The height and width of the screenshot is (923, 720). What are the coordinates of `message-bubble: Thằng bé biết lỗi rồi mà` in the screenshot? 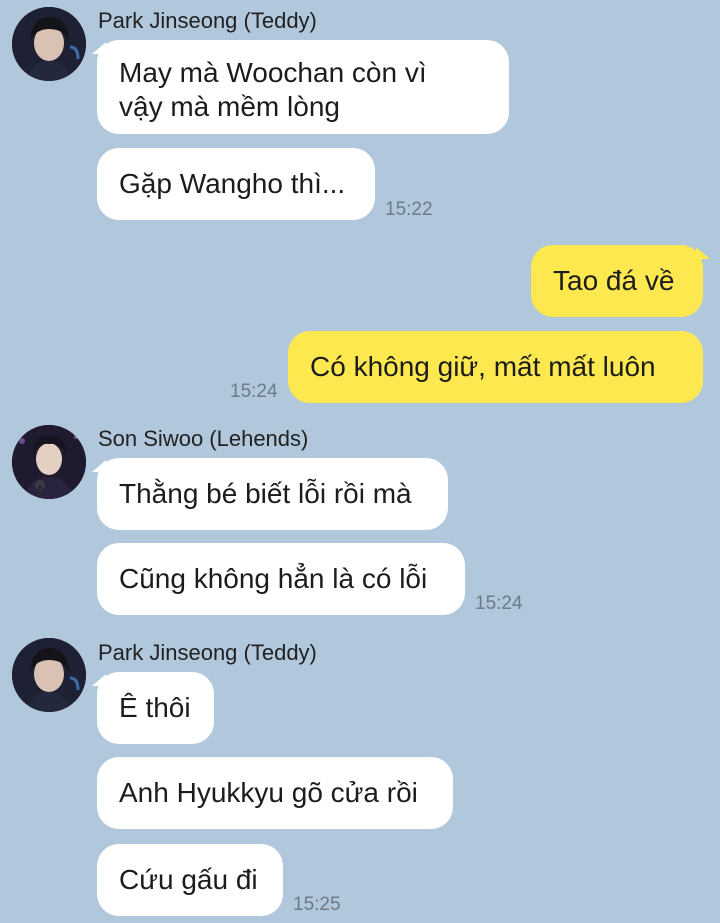 It's located at (272, 494).